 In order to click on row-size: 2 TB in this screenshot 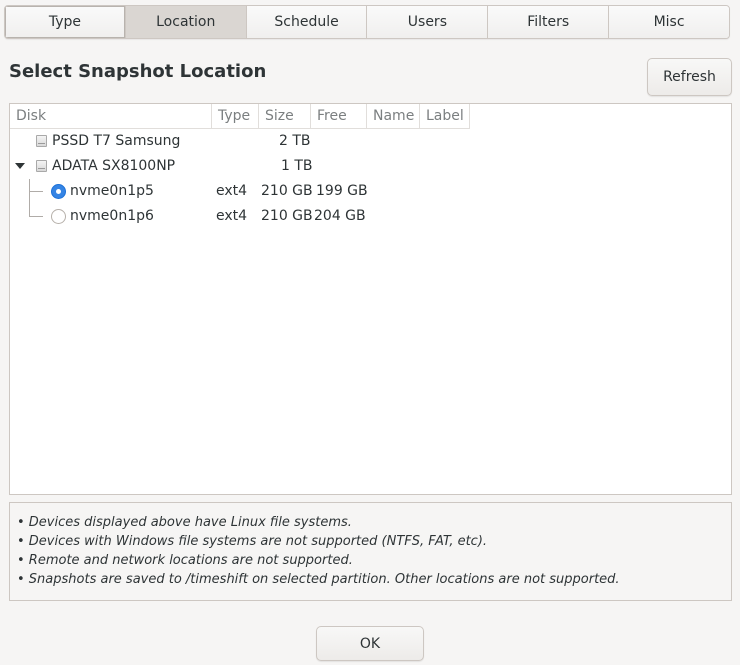, I will do `click(295, 141)`.